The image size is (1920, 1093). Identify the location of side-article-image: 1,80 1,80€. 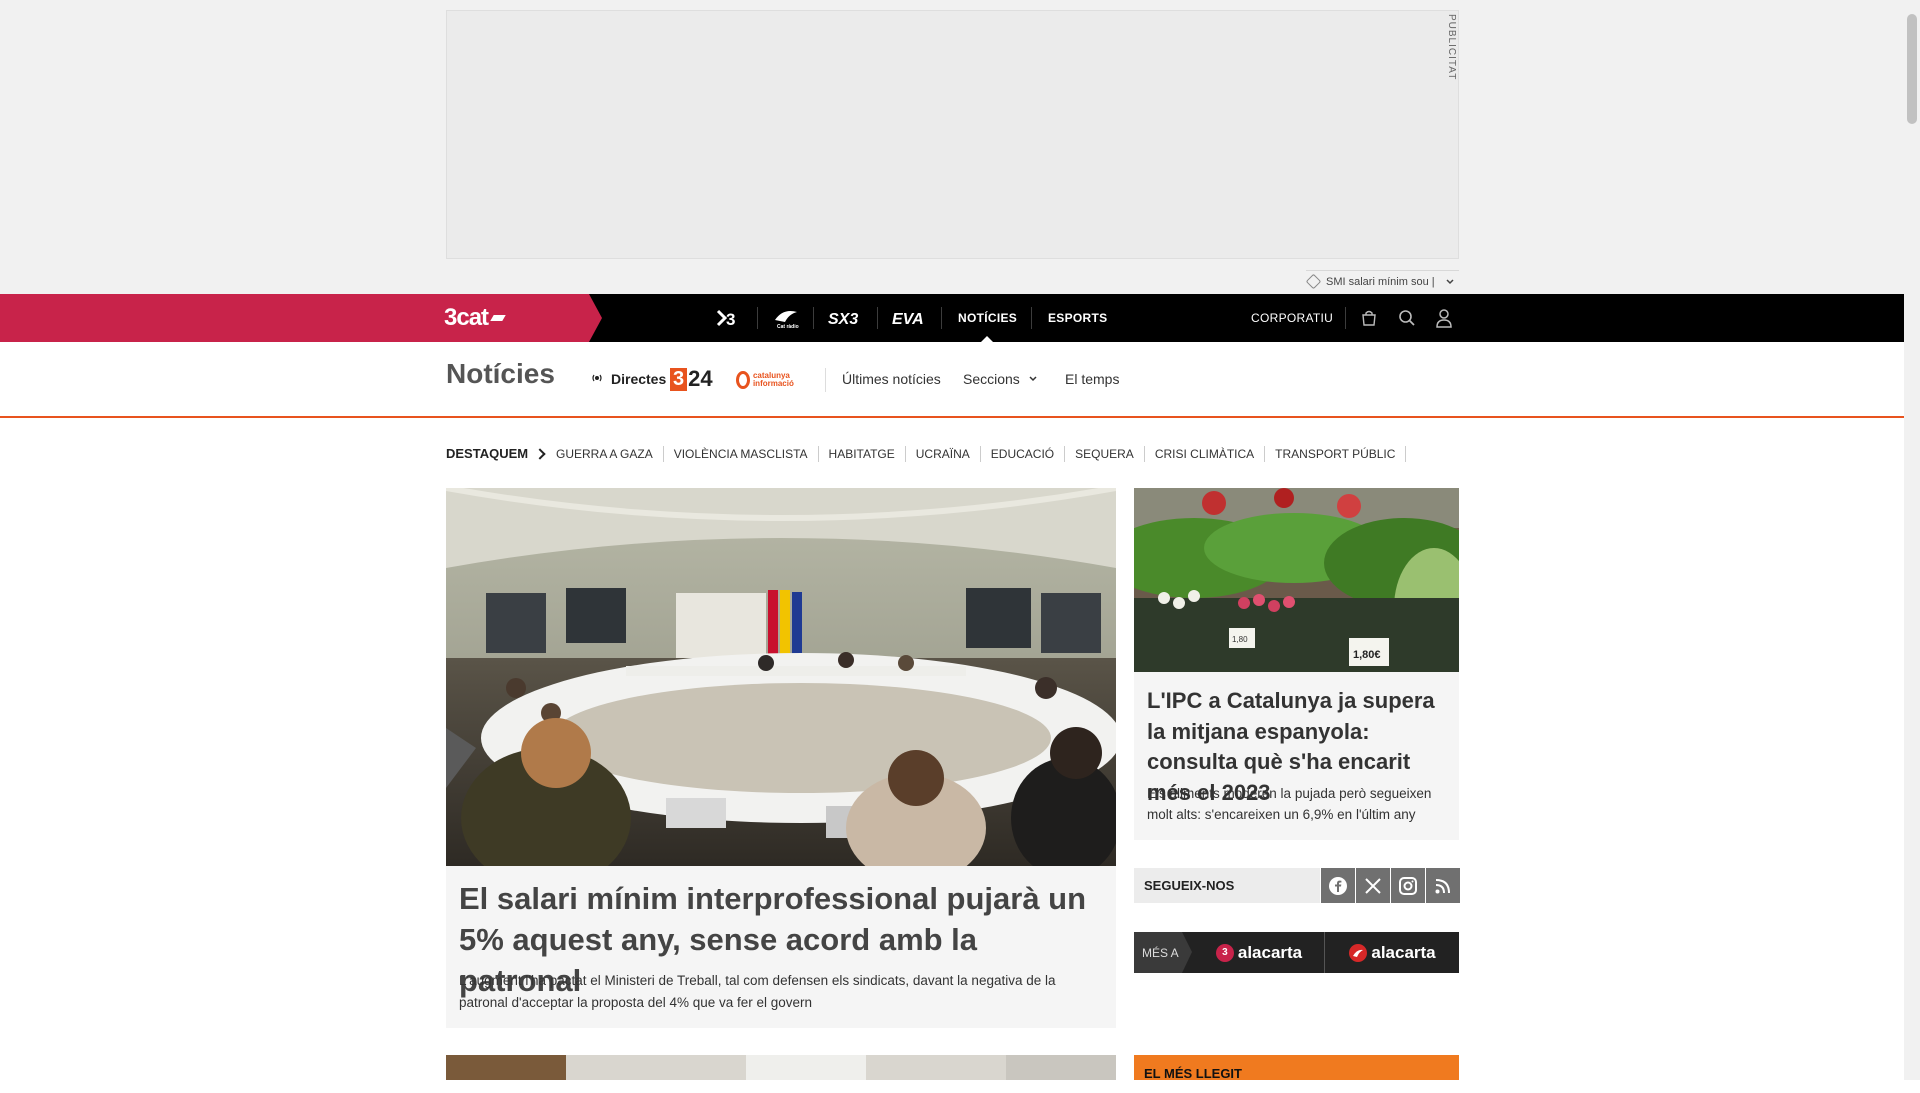
(1296, 580).